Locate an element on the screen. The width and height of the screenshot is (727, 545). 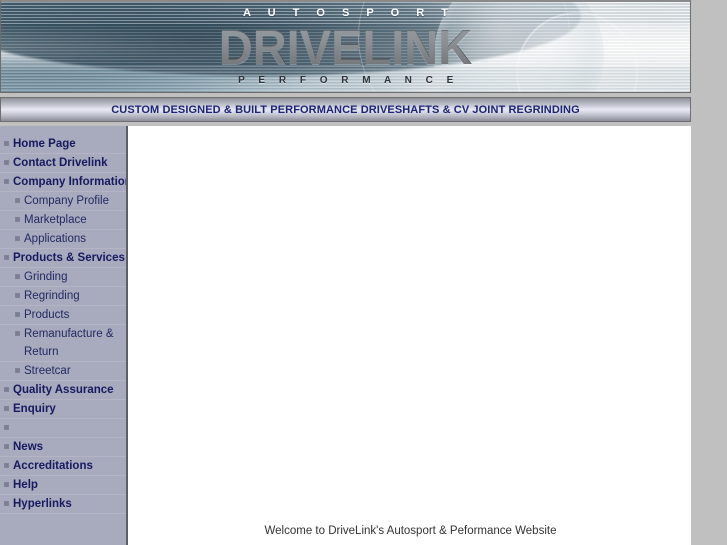
sidebar-item-grinding: Grinding is located at coordinates (63, 277).